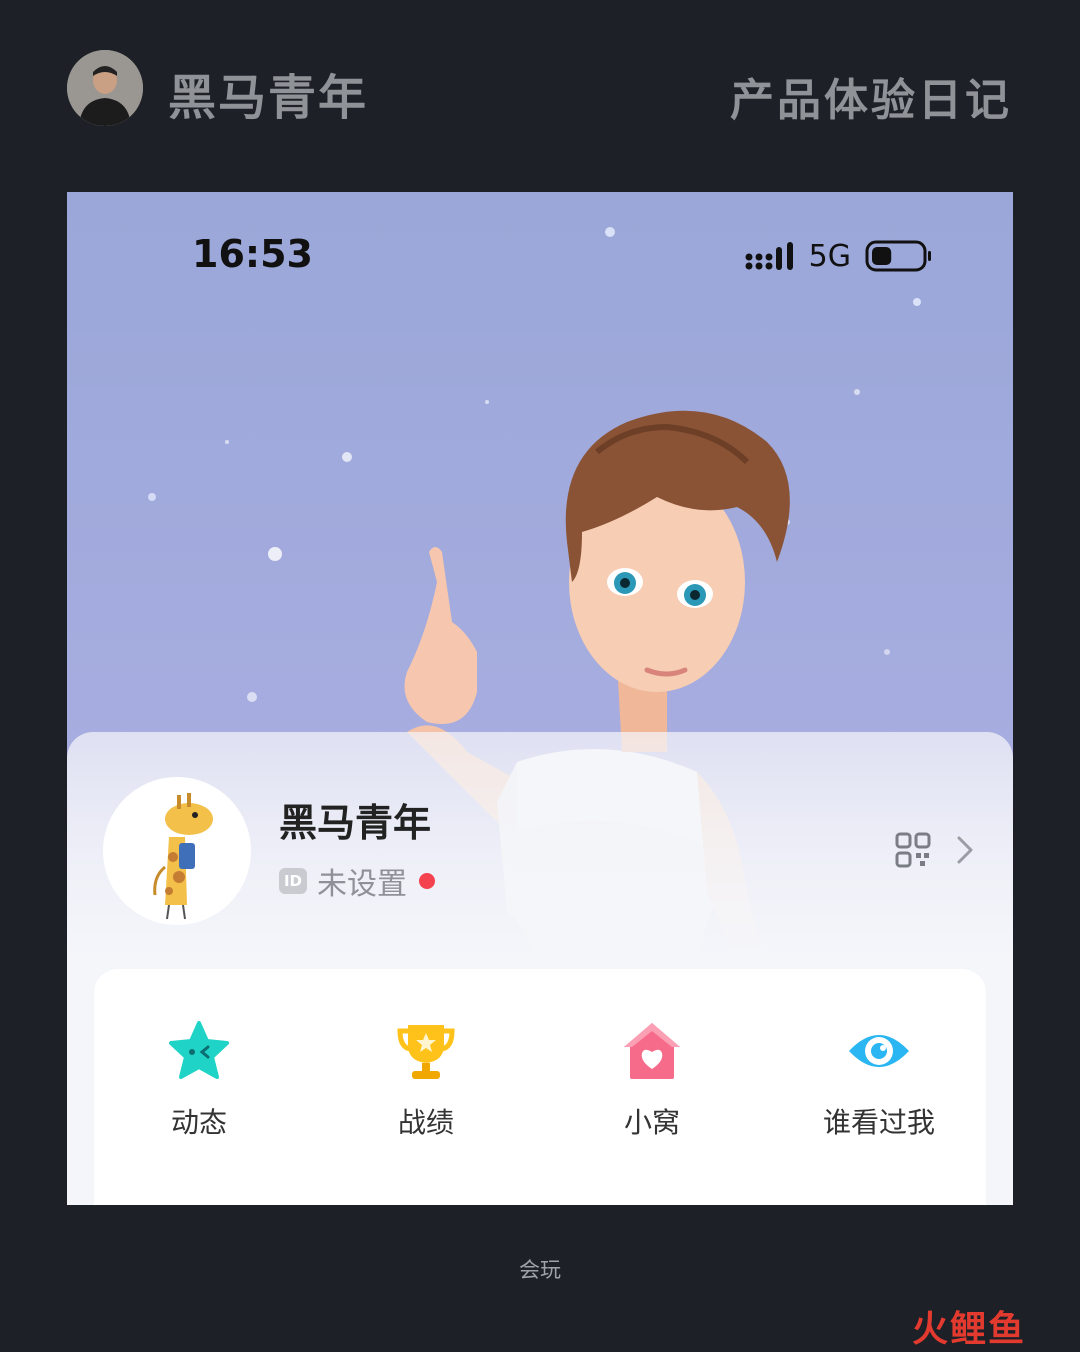 The image size is (1080, 1352). What do you see at coordinates (652, 1080) in the screenshot?
I see `quick-action-nest: 小窝` at bounding box center [652, 1080].